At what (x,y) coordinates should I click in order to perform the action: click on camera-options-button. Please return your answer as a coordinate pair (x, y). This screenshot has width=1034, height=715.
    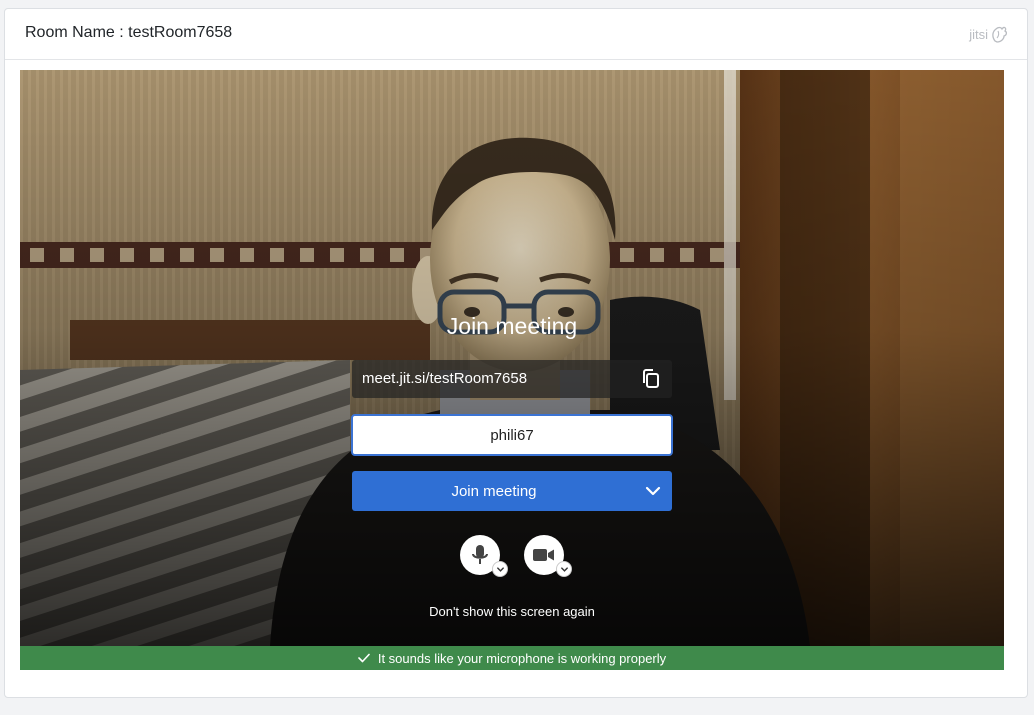
    Looking at the image, I should click on (564, 569).